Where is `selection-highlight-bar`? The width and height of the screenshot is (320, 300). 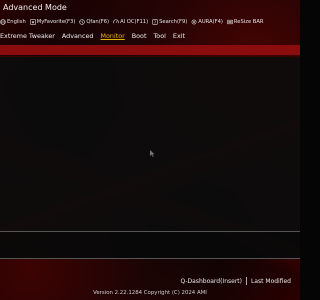 selection-highlight-bar is located at coordinates (150, 50).